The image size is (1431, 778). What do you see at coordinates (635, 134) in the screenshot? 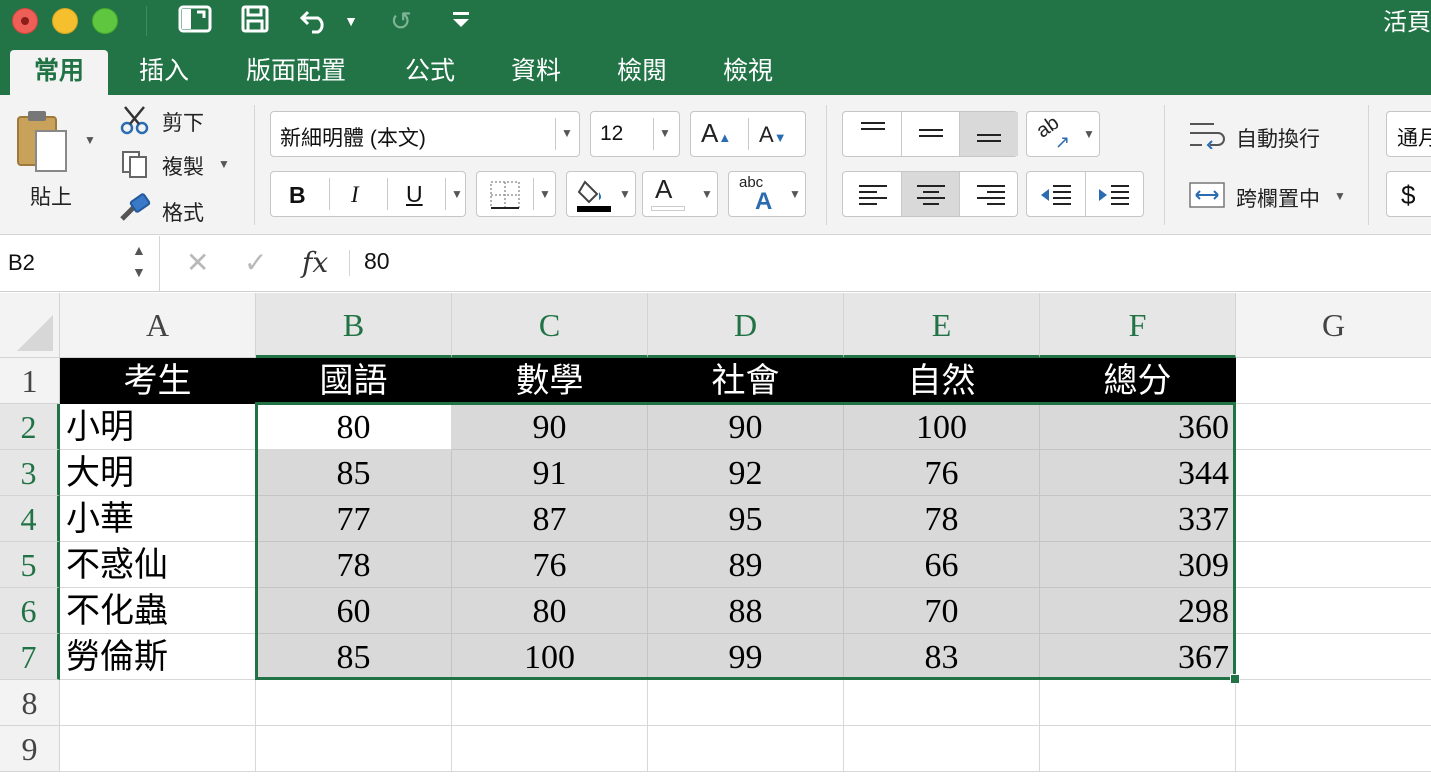
I see `font-size-select: 12 ▼` at bounding box center [635, 134].